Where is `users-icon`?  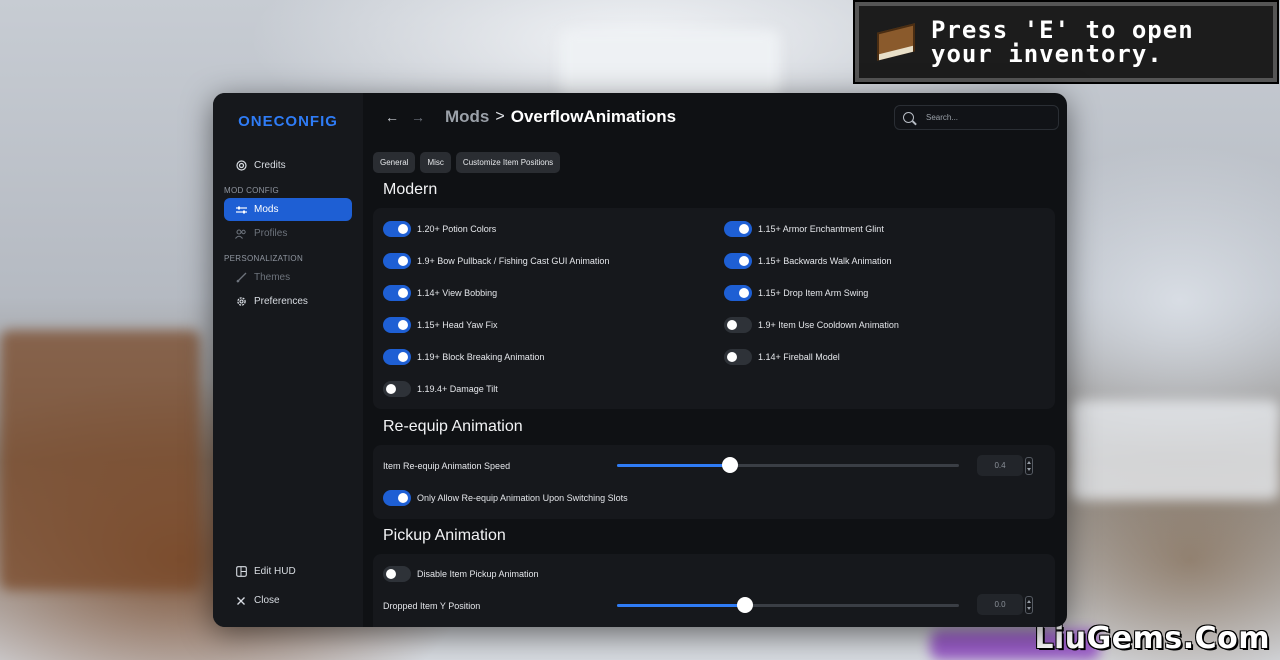
users-icon is located at coordinates (241, 234).